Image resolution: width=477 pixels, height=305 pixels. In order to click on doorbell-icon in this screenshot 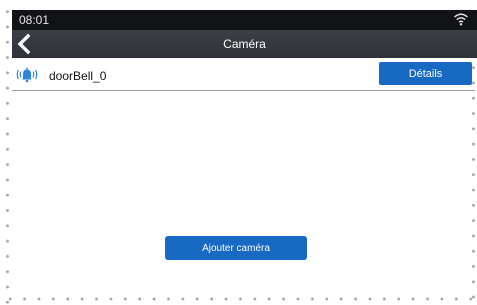, I will do `click(27, 75)`.